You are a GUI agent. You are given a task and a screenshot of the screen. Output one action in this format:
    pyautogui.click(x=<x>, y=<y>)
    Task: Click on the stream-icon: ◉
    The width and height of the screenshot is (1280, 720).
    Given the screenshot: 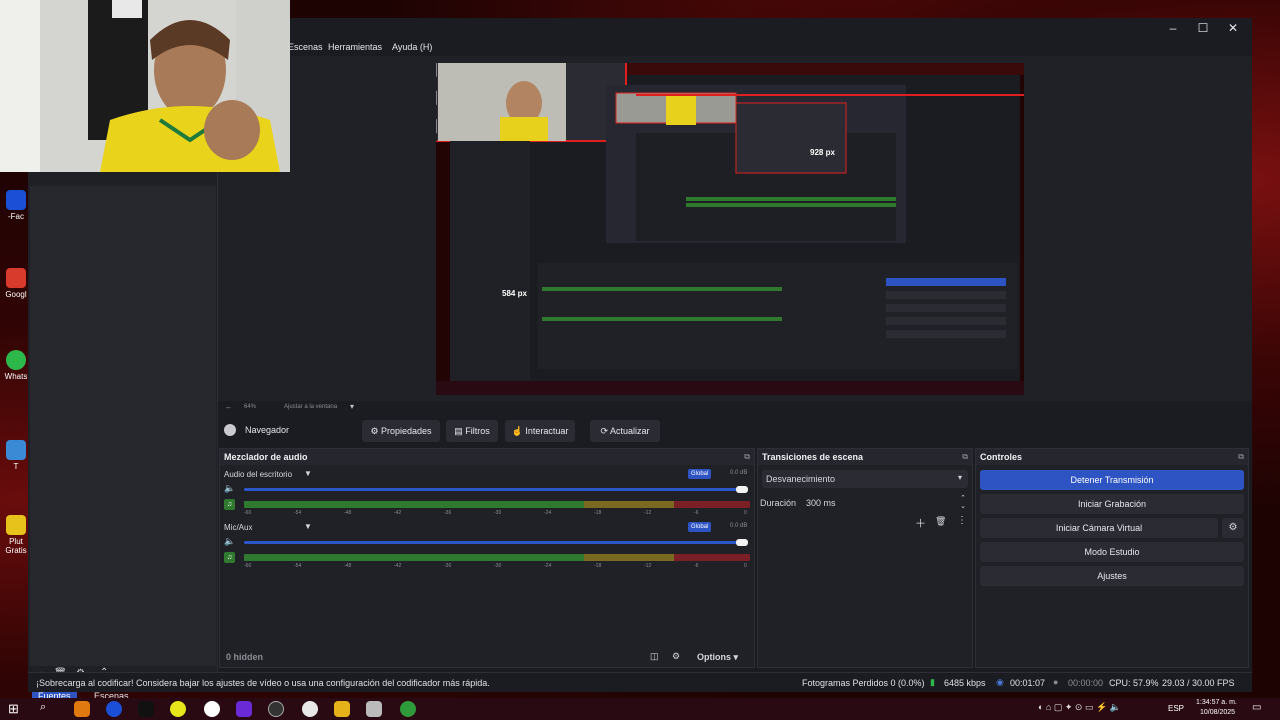 What is the action you would take?
    pyautogui.click(x=1000, y=682)
    